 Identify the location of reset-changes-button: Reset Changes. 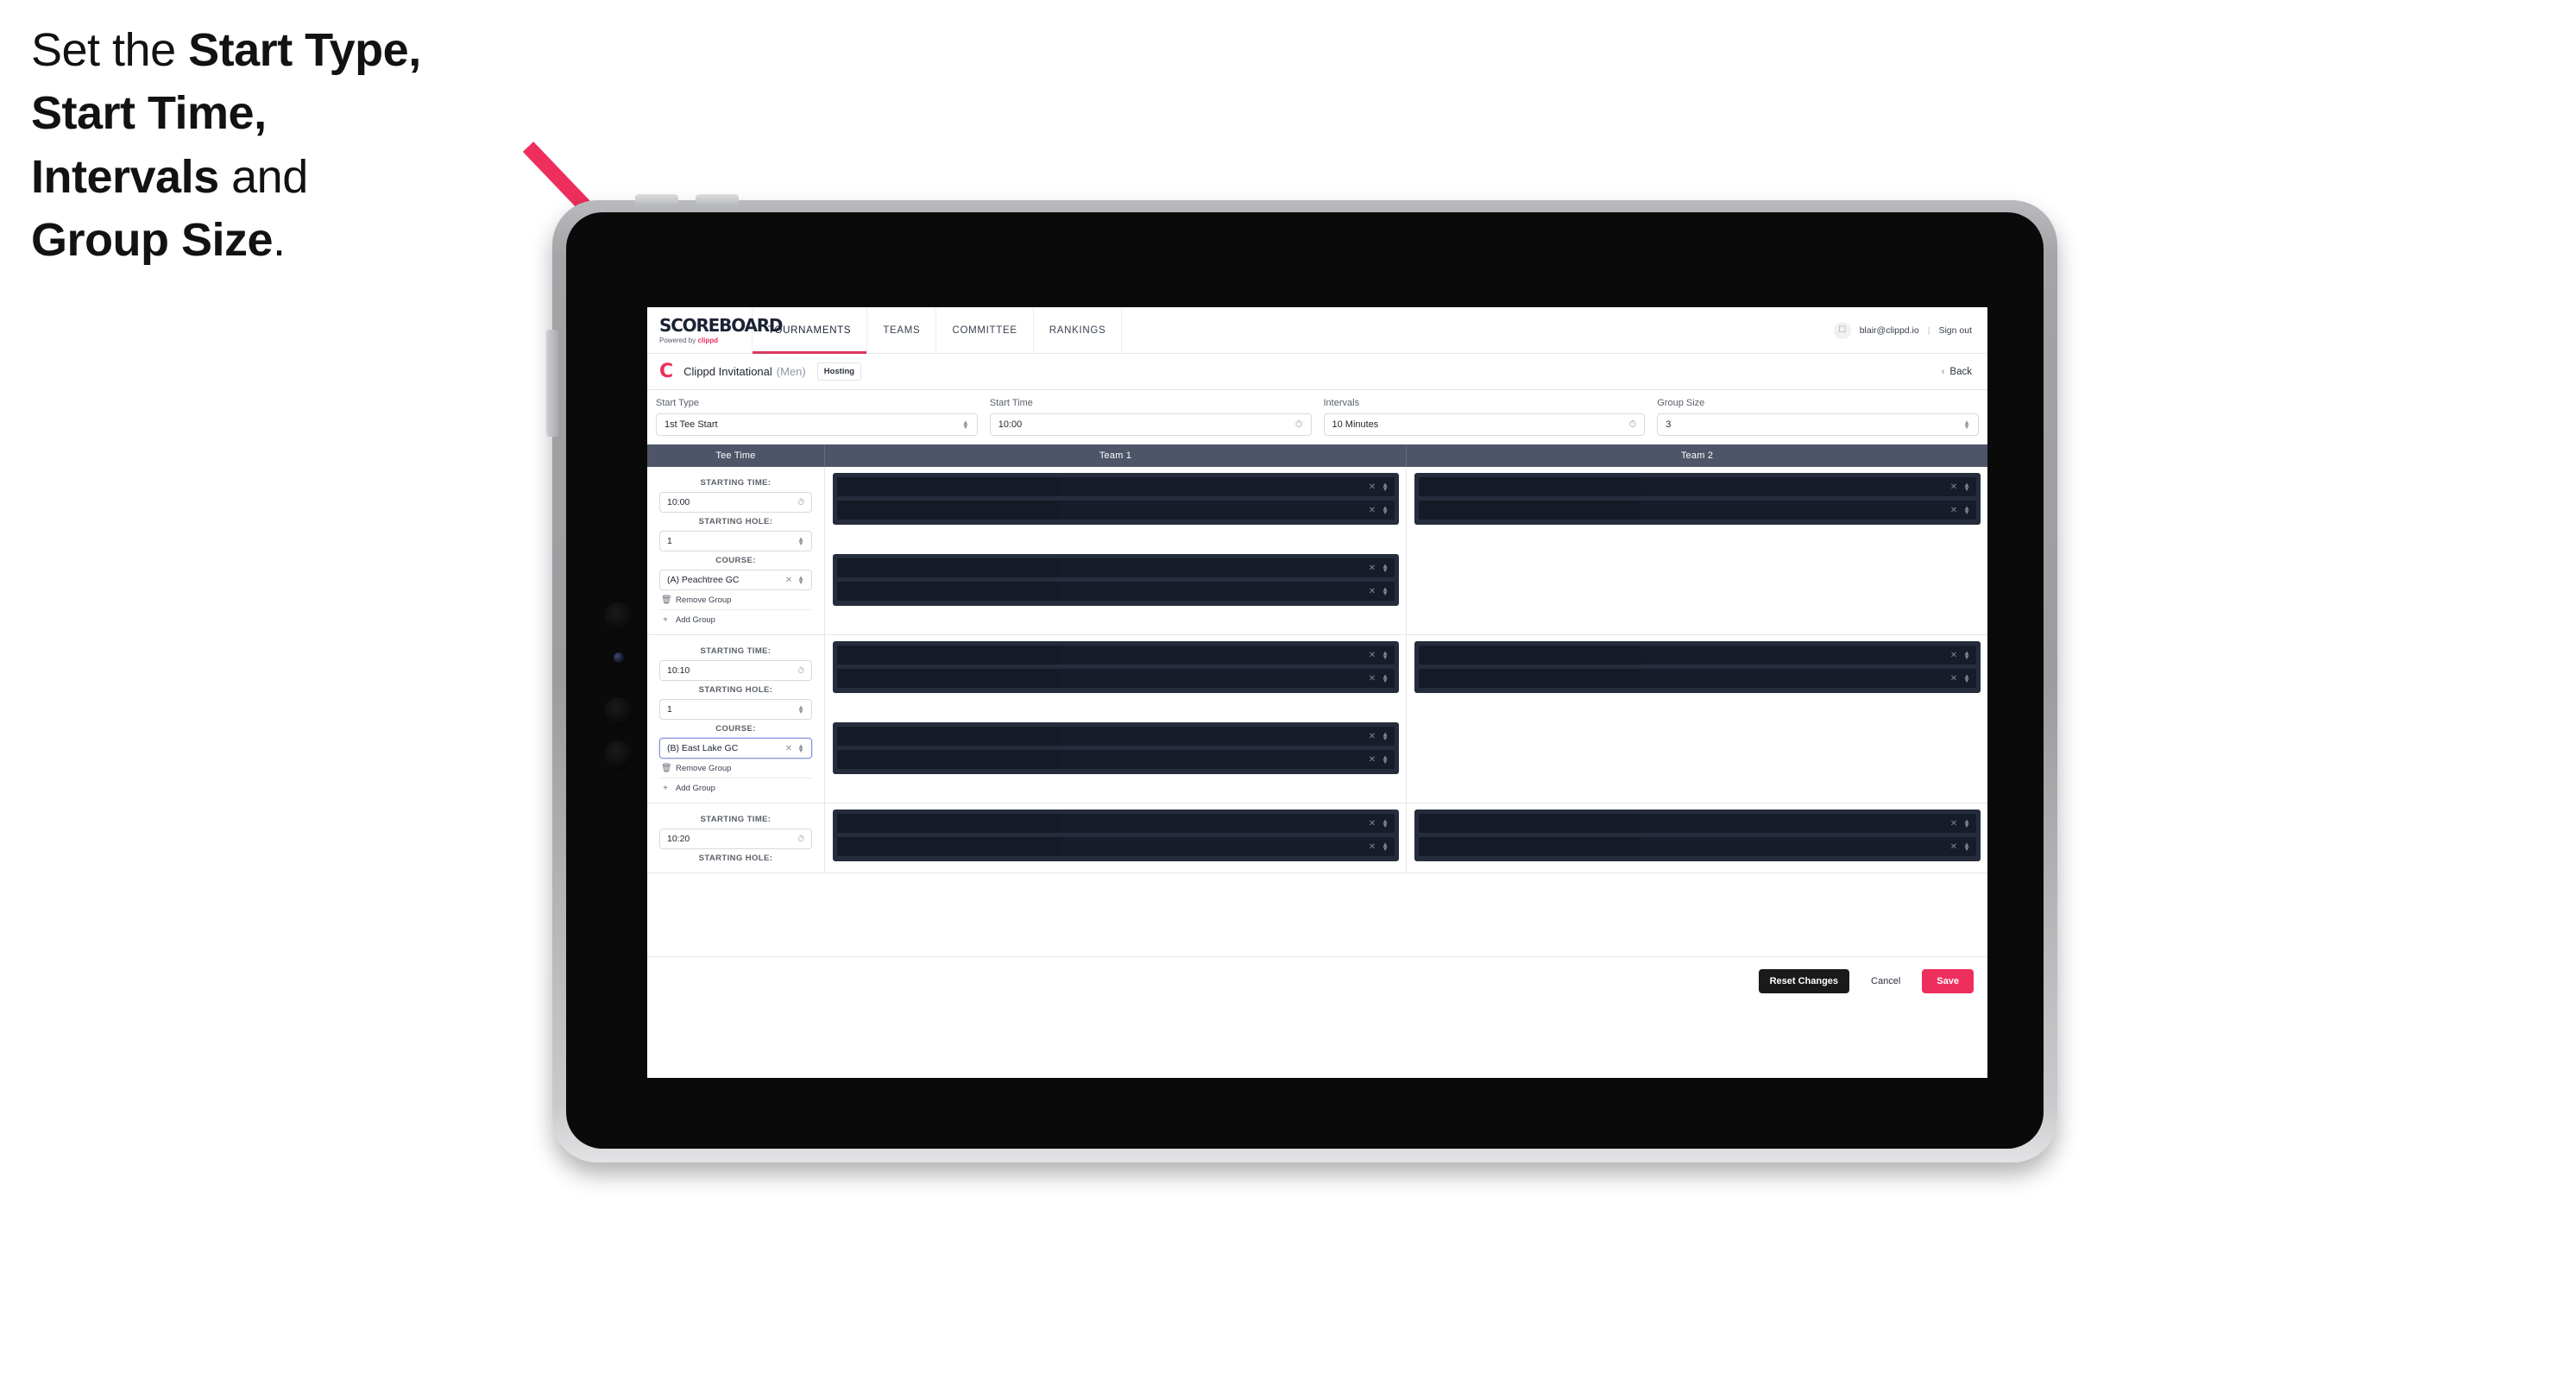
(1804, 981).